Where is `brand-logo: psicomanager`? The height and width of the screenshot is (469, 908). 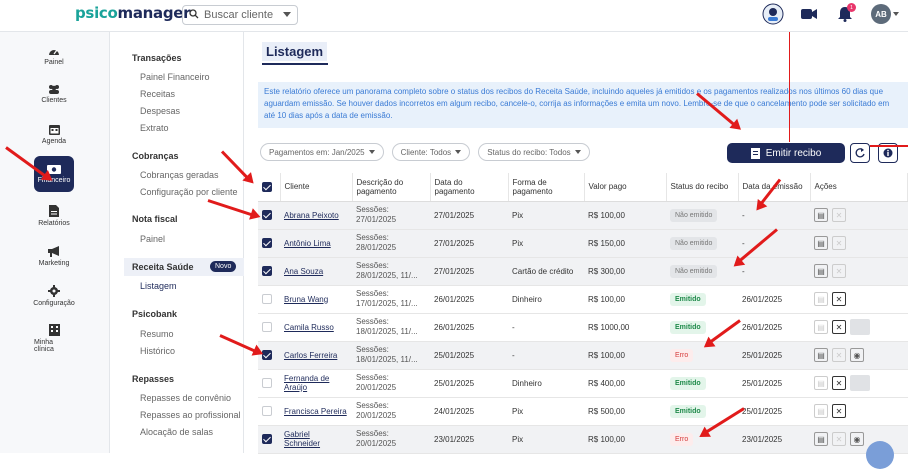
brand-logo: psicomanager is located at coordinates (133, 13).